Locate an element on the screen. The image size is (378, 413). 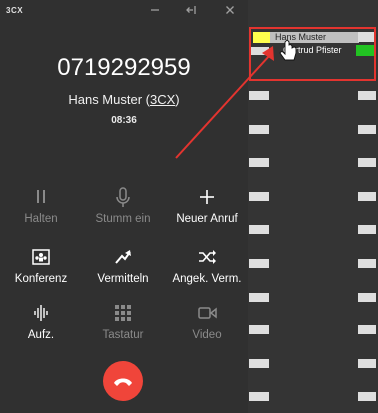
annotation-arrow is located at coordinates (223, 106).